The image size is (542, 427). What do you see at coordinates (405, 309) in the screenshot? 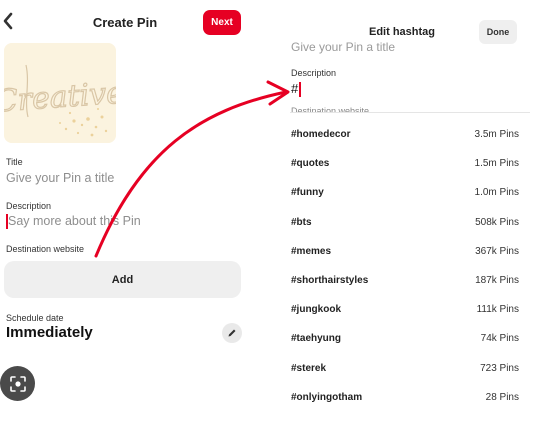
I see `hashtag-suggestion: #jungkook 111k Pins` at bounding box center [405, 309].